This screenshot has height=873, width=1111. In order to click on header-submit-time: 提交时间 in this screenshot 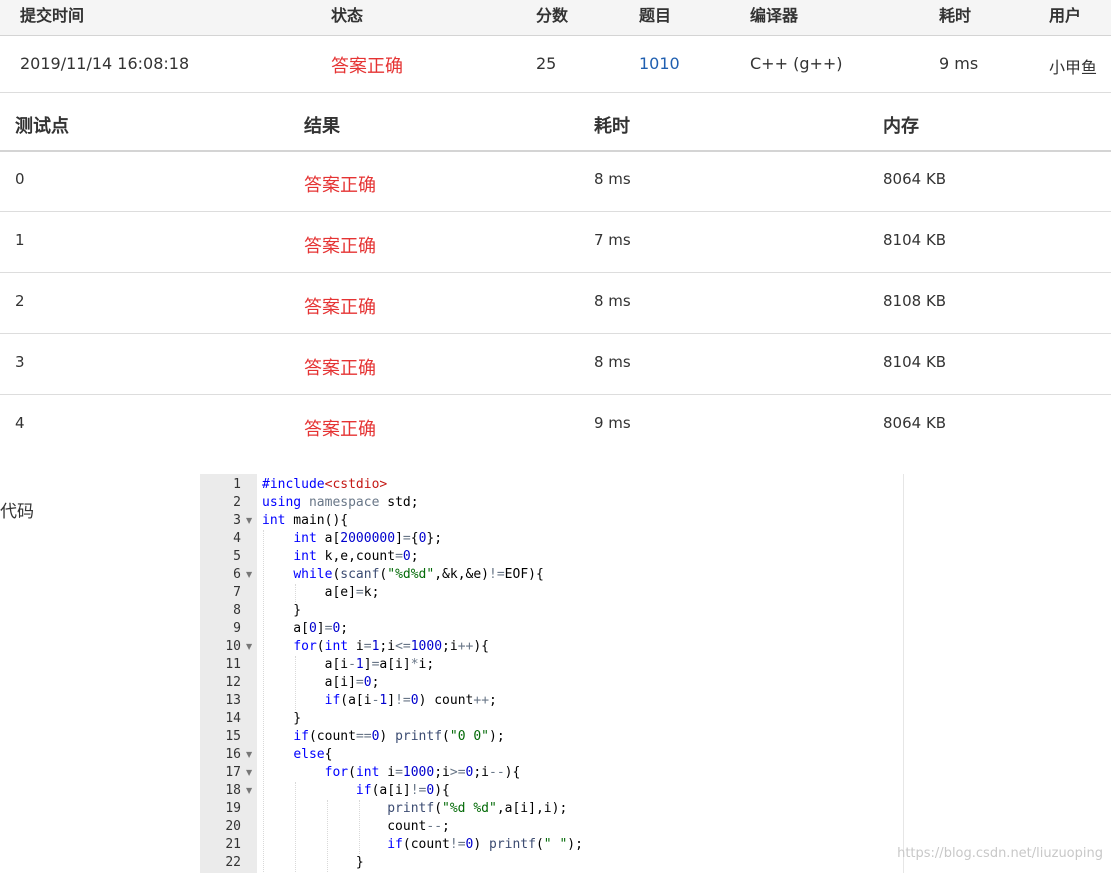, I will do `click(52, 15)`.